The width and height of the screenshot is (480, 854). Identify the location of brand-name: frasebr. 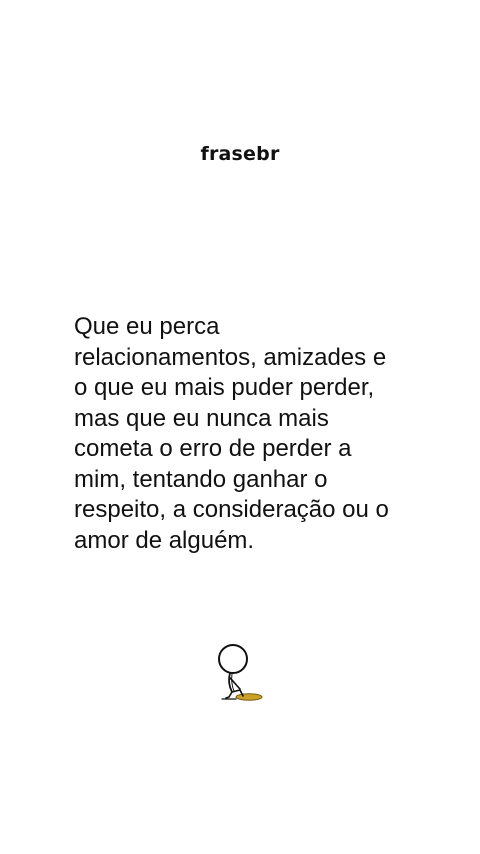
(240, 154).